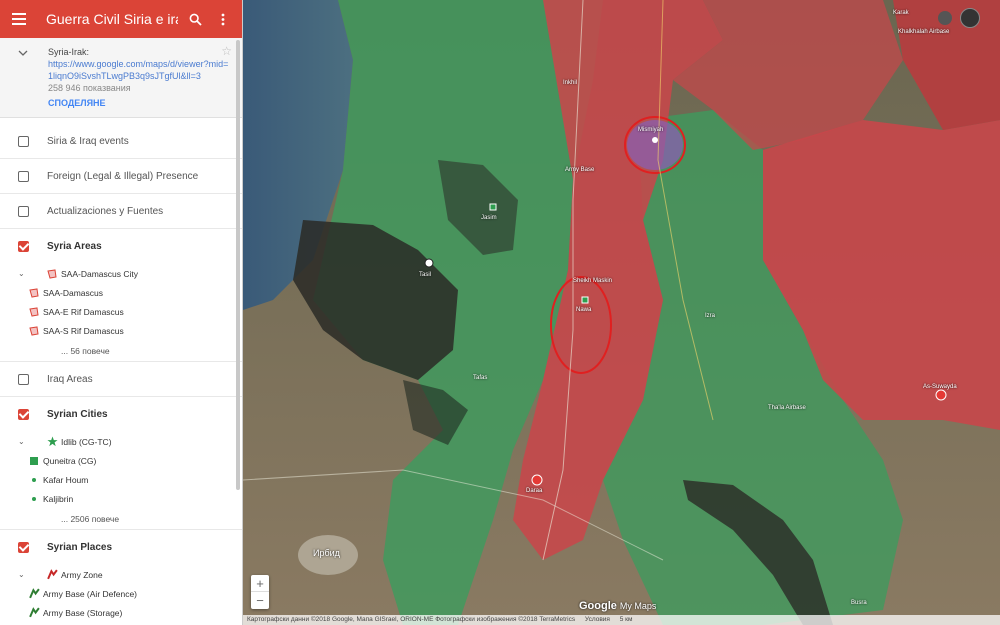 This screenshot has width=1000, height=625. Describe the element at coordinates (121, 479) in the screenshot. I see `list-item: Kafar Houm` at that location.